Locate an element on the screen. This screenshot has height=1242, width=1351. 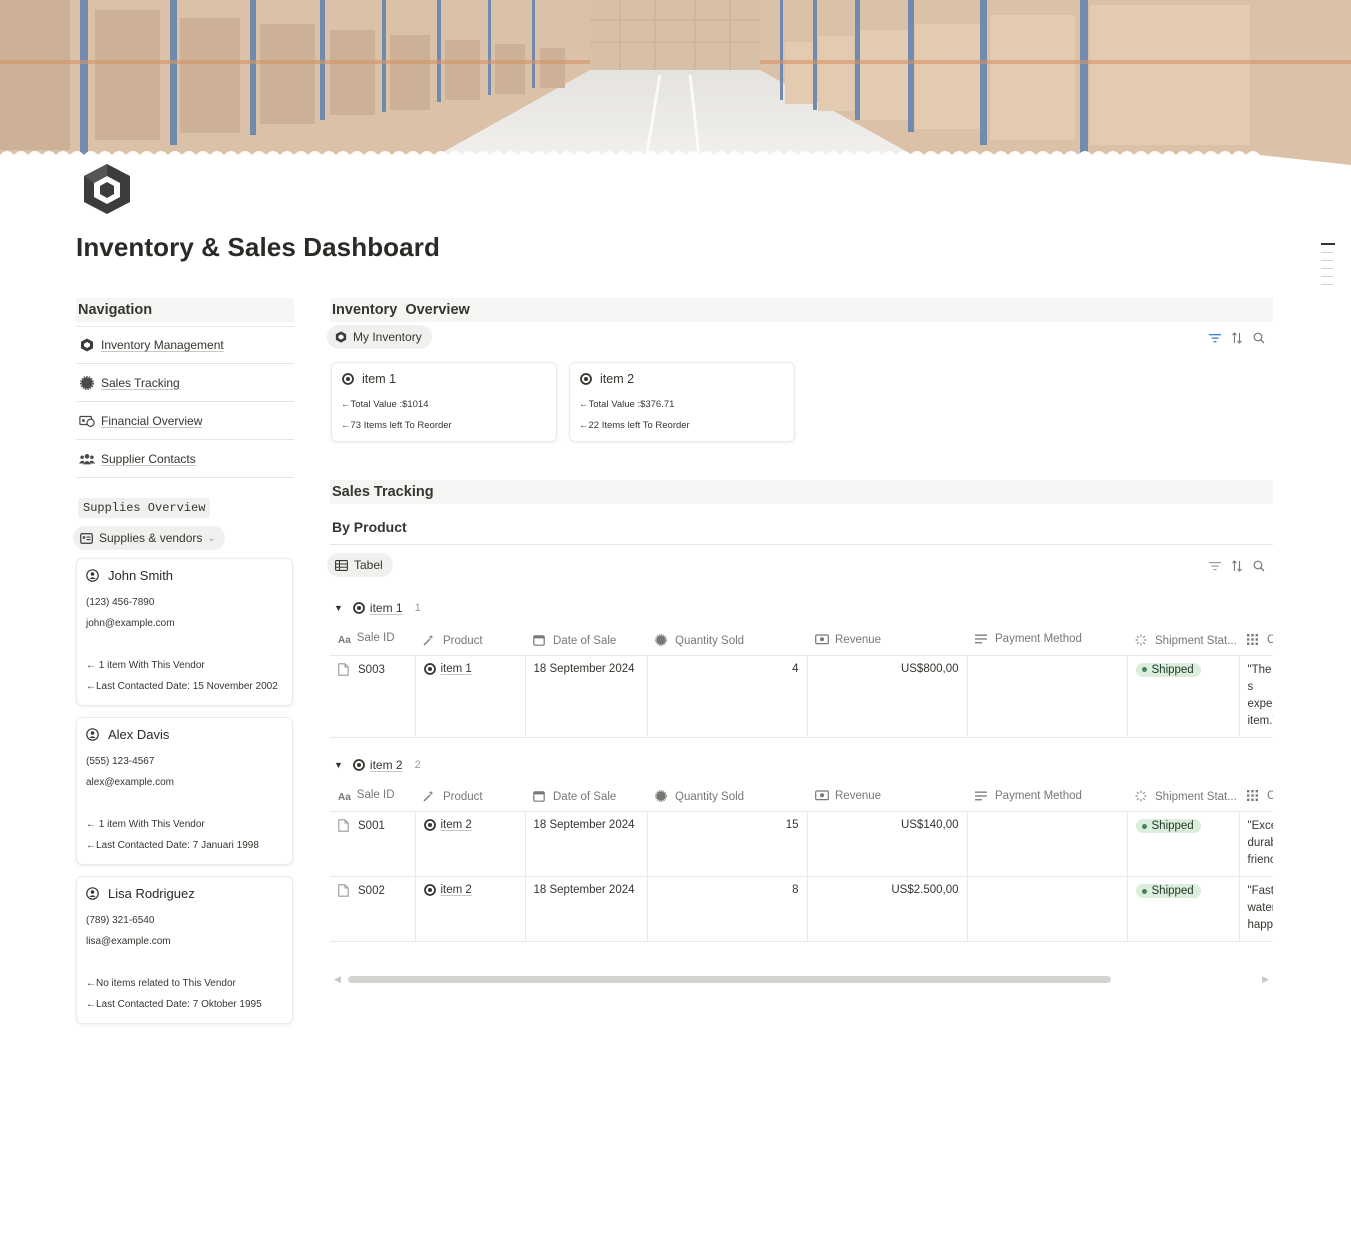
badge-icon is located at coordinates (87, 383).